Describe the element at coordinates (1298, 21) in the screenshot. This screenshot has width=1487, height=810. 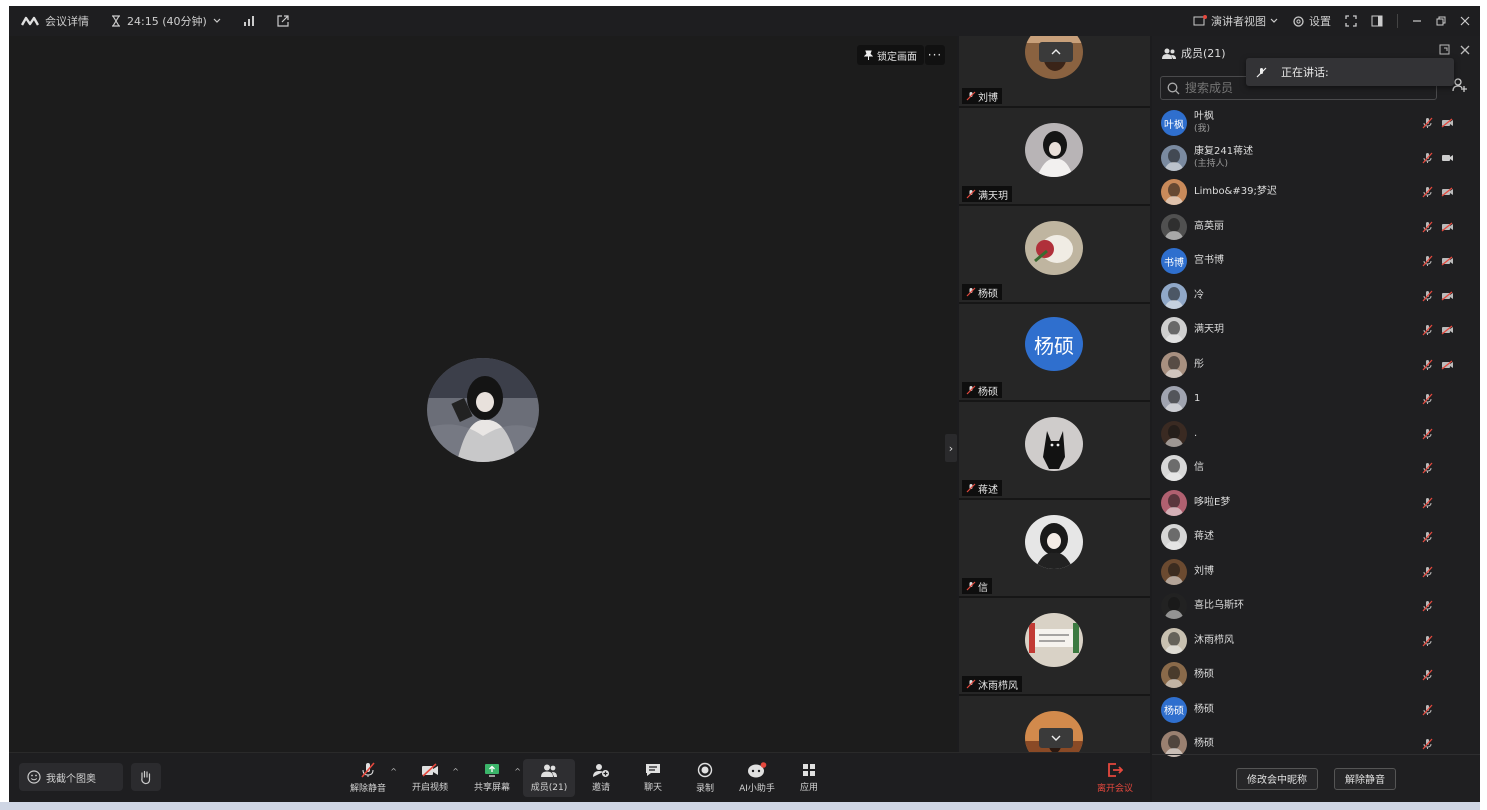
I see `gear-icon` at that location.